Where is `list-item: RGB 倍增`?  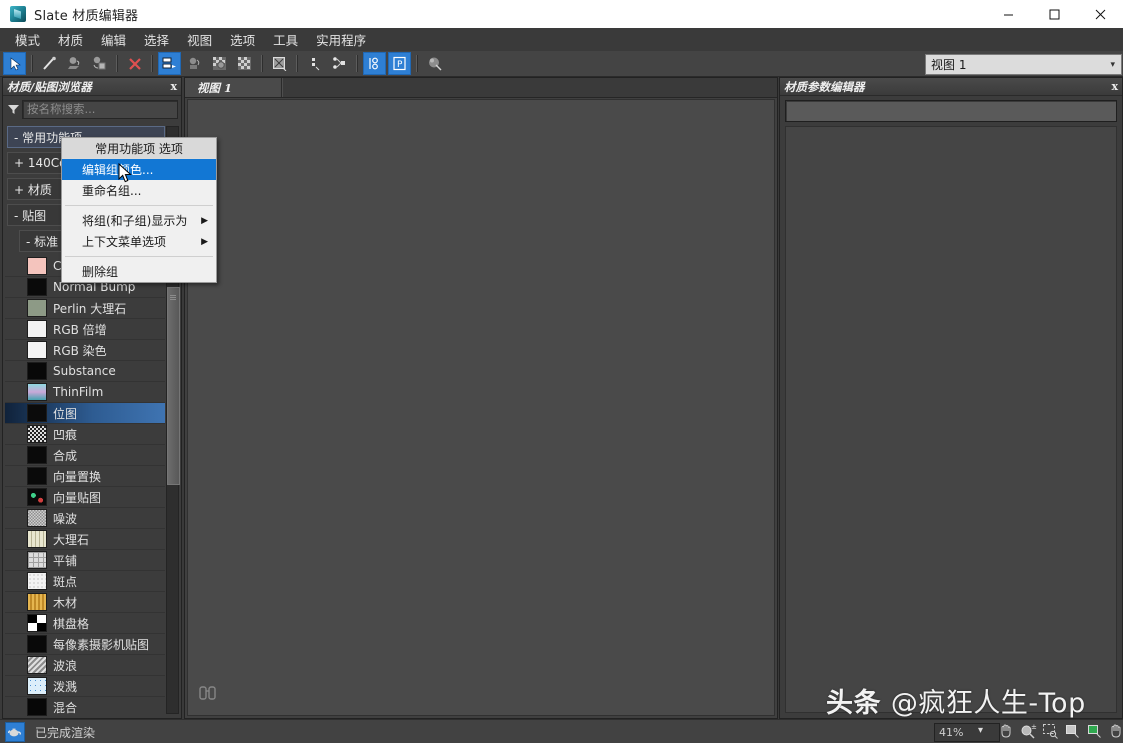
list-item: RGB 倍增 is located at coordinates (85, 329).